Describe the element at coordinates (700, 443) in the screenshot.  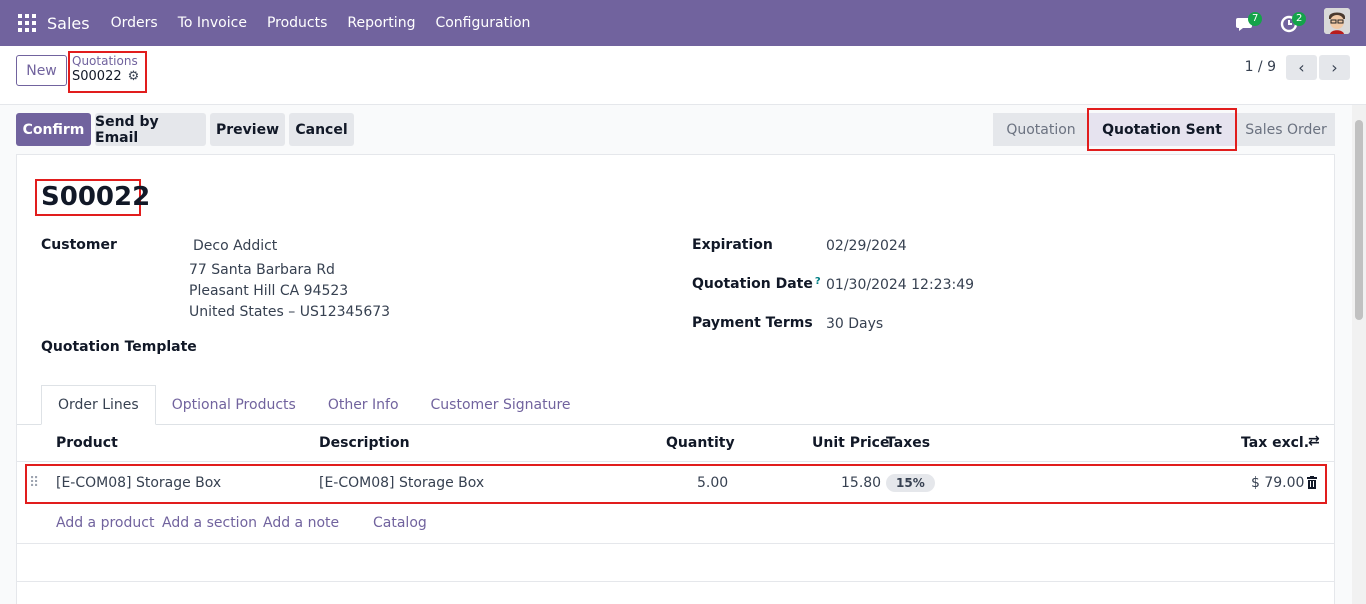
I see `column-quantity: Quantity` at that location.